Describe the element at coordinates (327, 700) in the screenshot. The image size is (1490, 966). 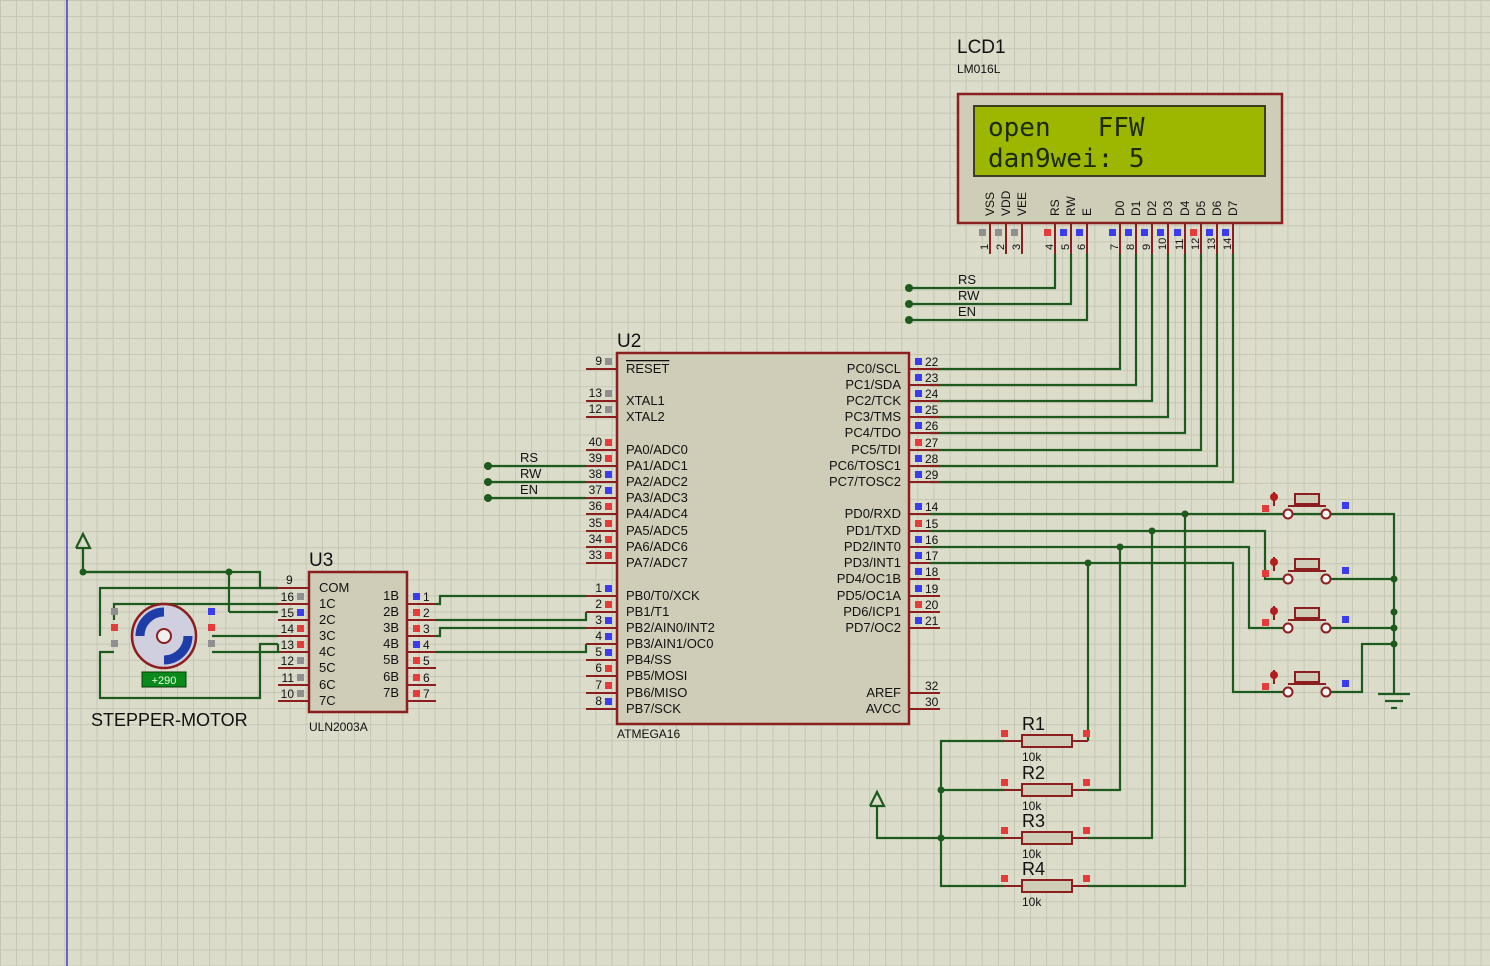
I see `driver-pin-name: 7C` at that location.